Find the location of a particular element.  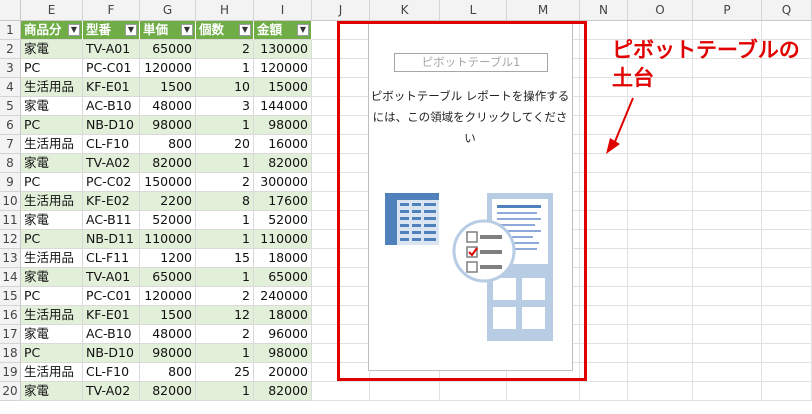

table-cell: TV-A02 is located at coordinates (111, 391).